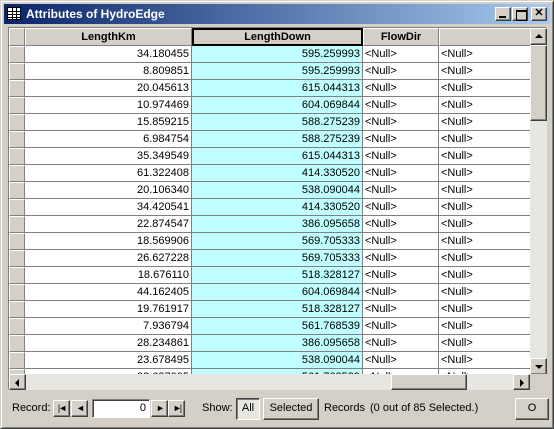 This screenshot has height=429, width=554. What do you see at coordinates (277, 37) in the screenshot?
I see `column-header-lengthdown: LengthDown` at bounding box center [277, 37].